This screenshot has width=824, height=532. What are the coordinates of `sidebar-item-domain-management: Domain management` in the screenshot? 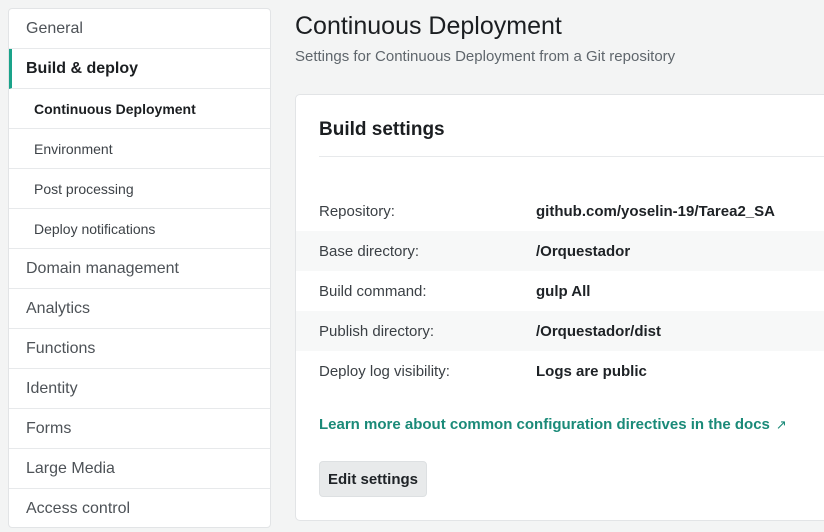 It's located at (139, 269).